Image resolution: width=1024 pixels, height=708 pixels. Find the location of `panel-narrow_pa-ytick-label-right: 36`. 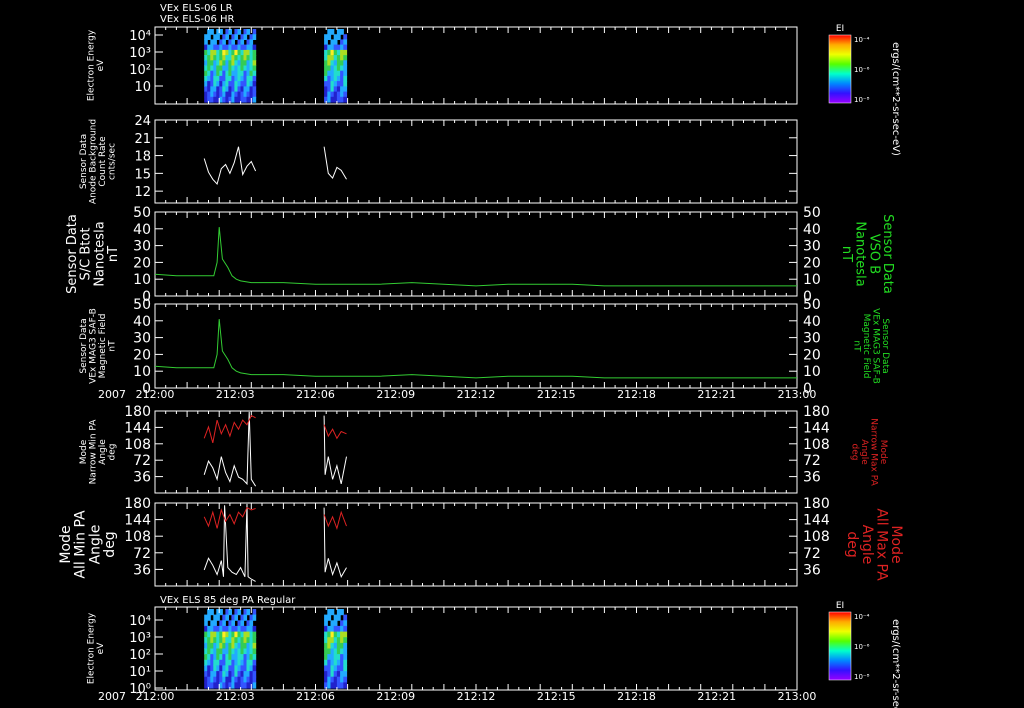

panel-narrow_pa-ytick-label-right: 36 is located at coordinates (812, 478).